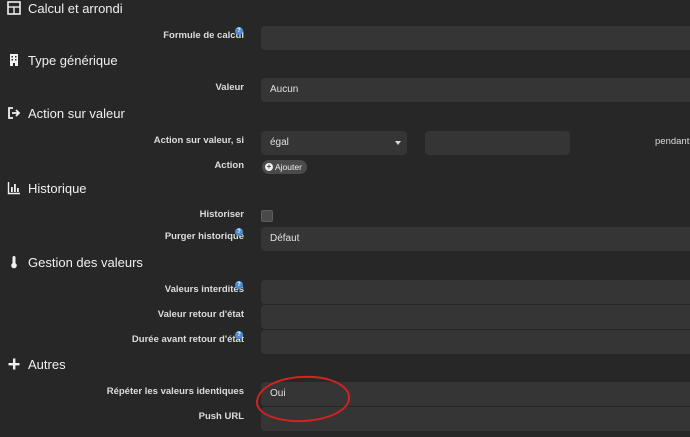 The height and width of the screenshot is (437, 690). I want to click on section-title-calcul: Calcul et arrondi, so click(75, 8).